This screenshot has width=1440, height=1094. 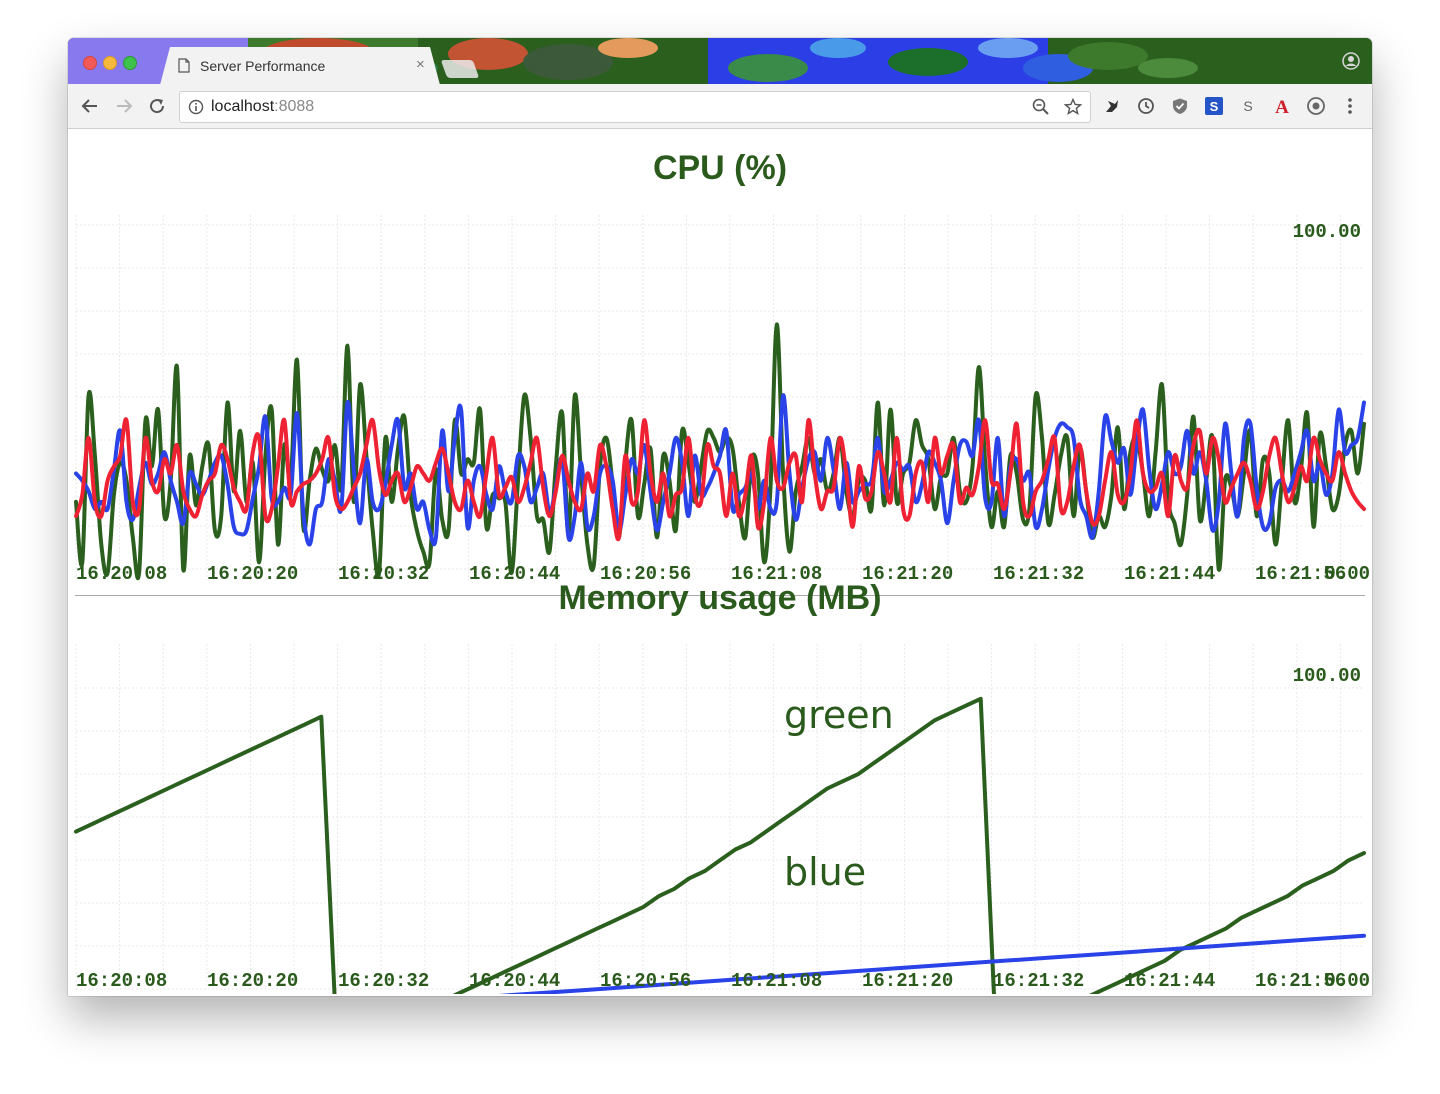 What do you see at coordinates (1180, 106) in the screenshot?
I see `shield-extension-icon` at bounding box center [1180, 106].